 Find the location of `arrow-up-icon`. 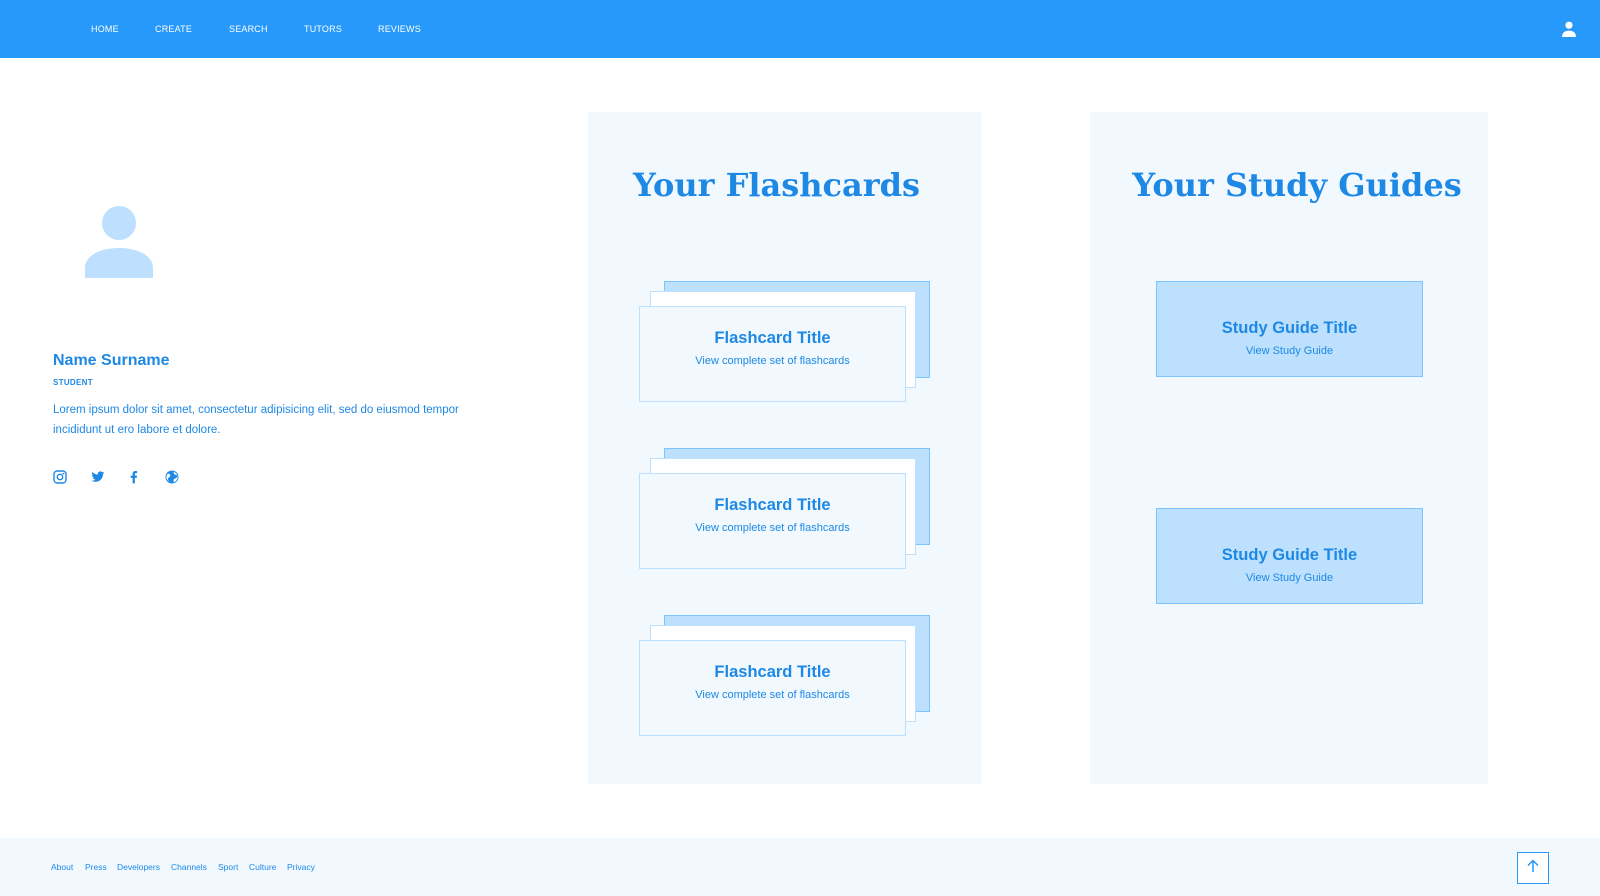

arrow-up-icon is located at coordinates (1533, 868).